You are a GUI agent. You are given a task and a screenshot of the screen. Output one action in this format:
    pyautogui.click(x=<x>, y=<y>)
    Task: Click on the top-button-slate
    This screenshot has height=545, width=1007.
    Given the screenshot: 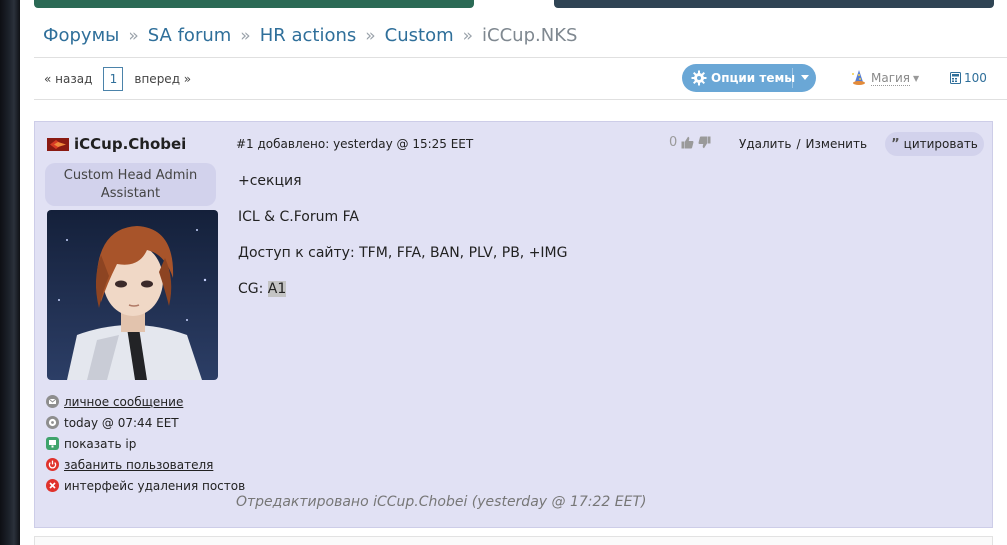 What is the action you would take?
    pyautogui.click(x=774, y=4)
    